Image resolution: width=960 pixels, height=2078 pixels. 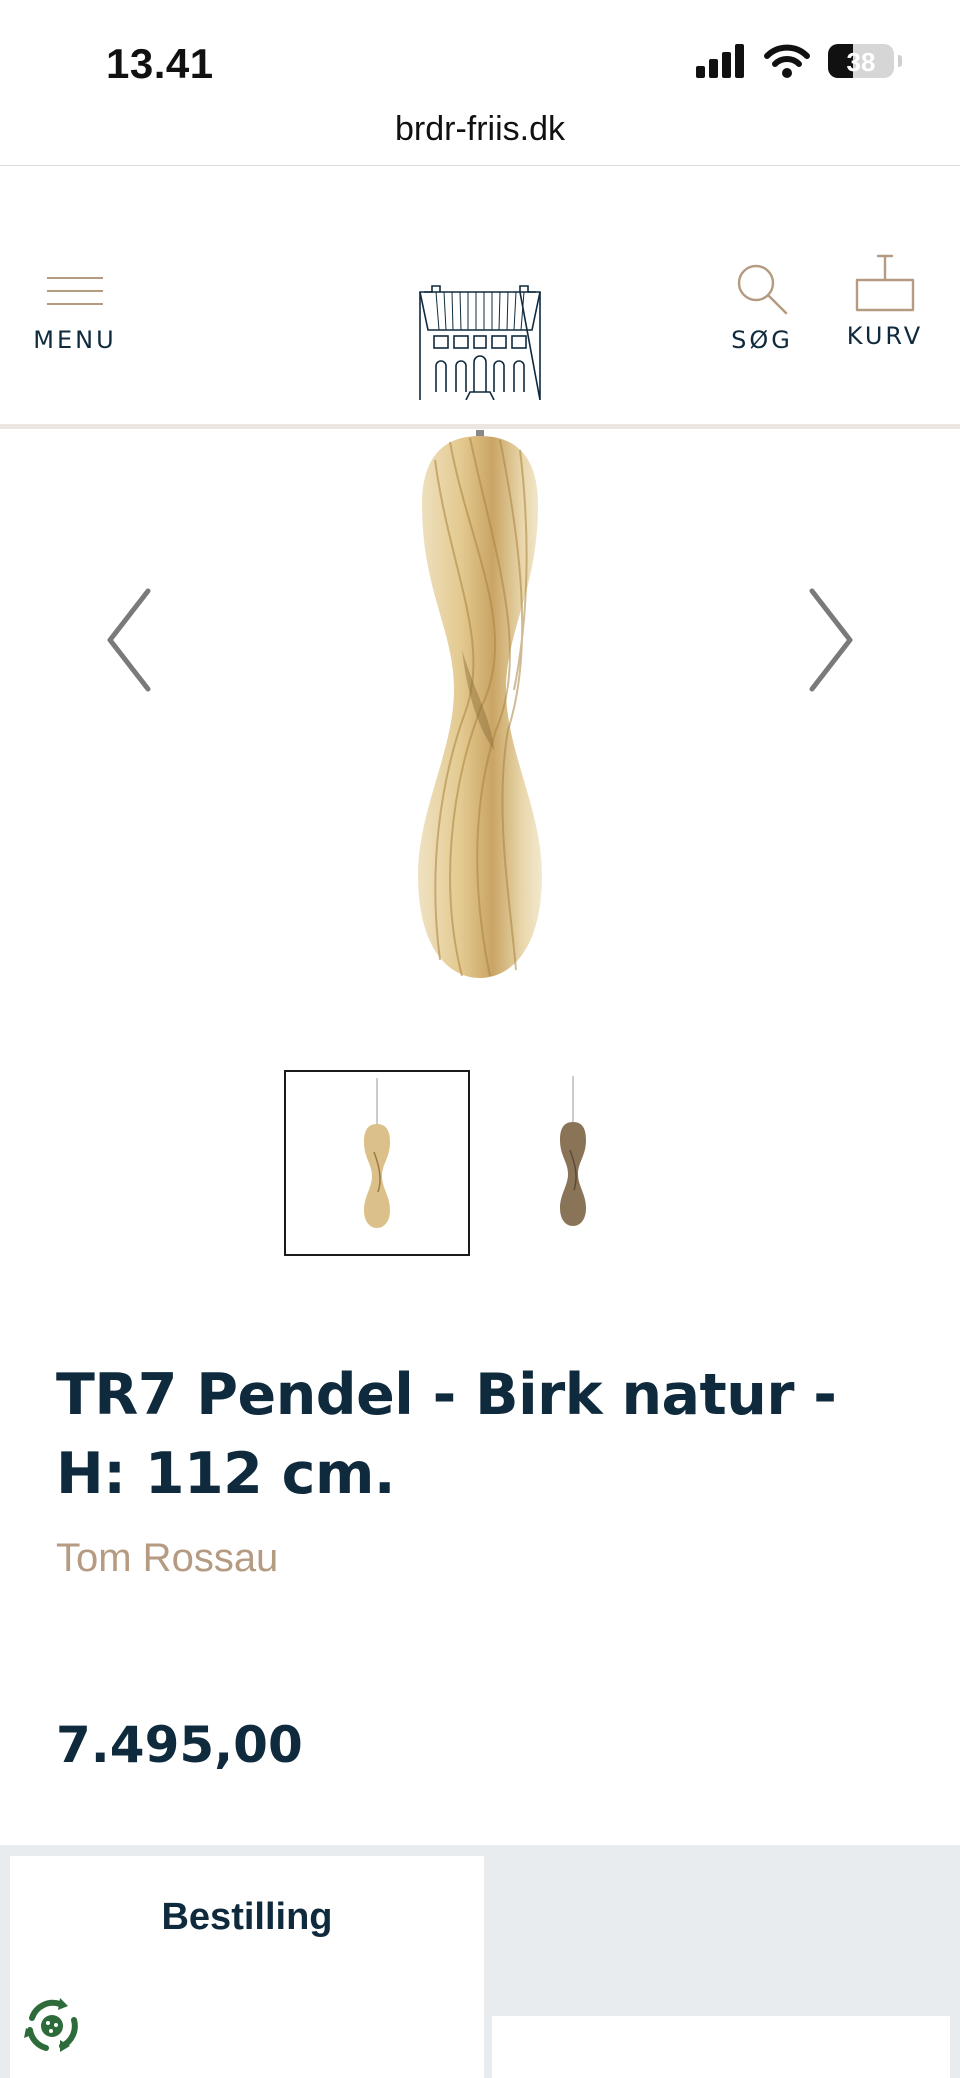 What do you see at coordinates (830, 640) in the screenshot?
I see `chevron-right-icon` at bounding box center [830, 640].